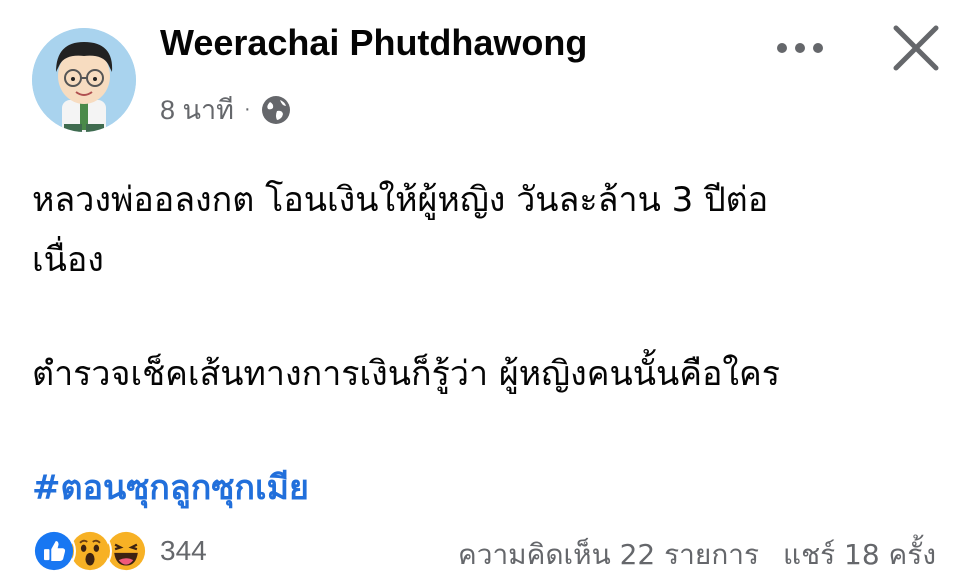  I want to click on more-options-button, so click(800, 48).